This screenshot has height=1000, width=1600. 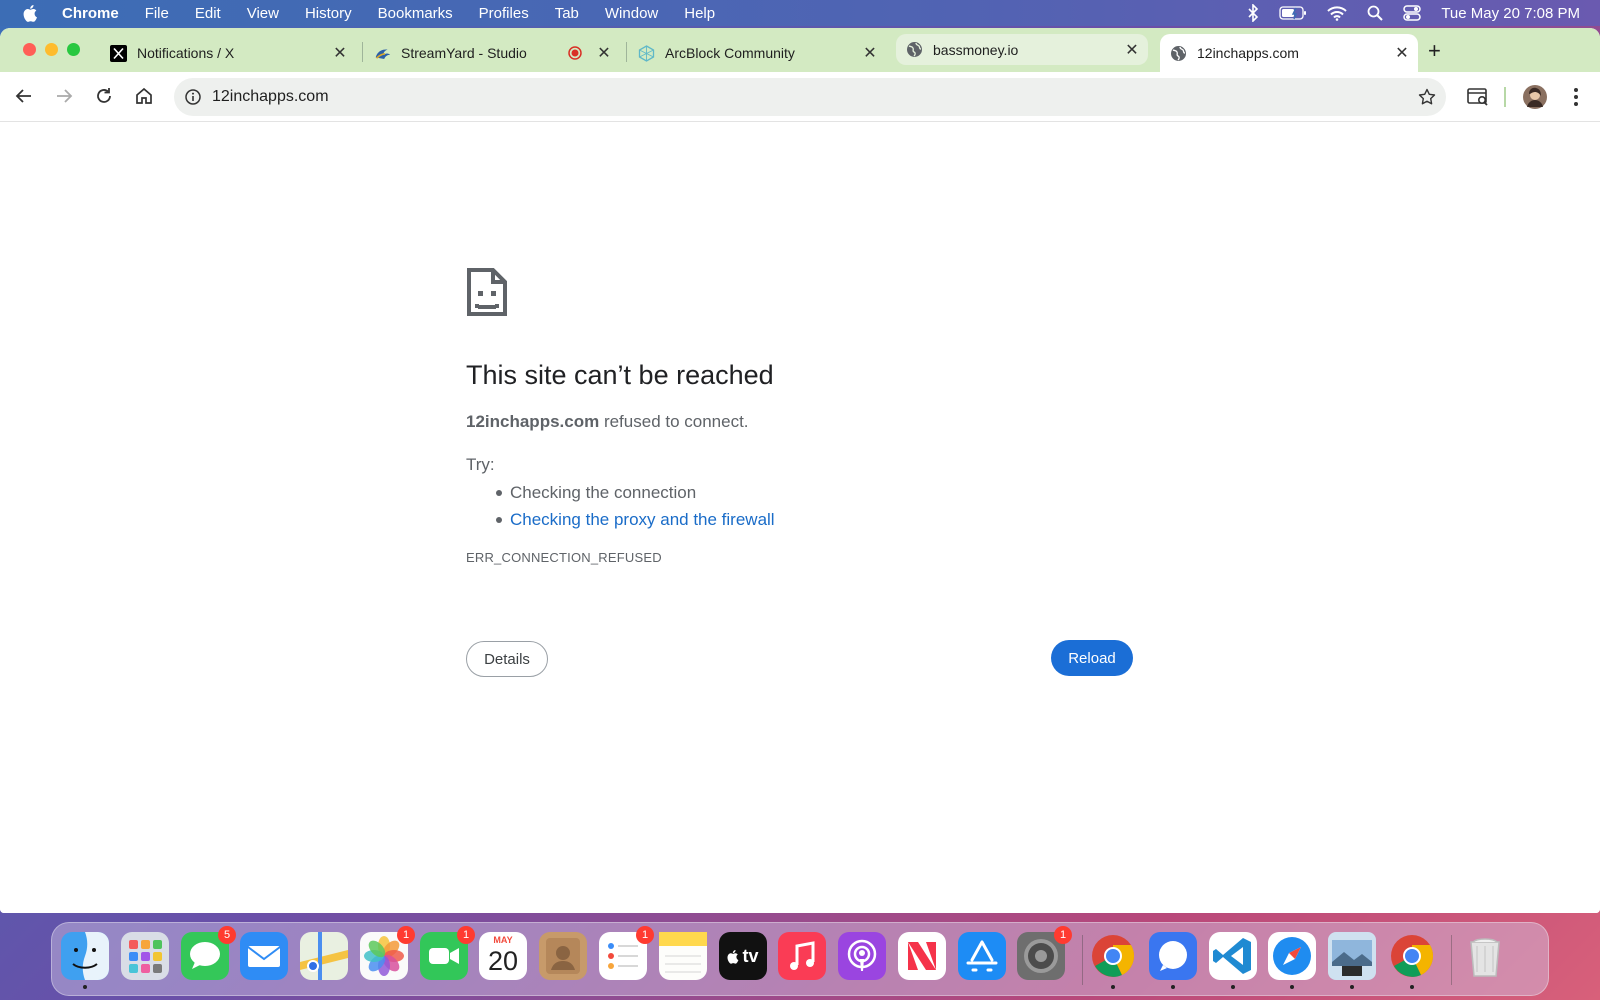 I want to click on podcasts-icon, so click(x=862, y=956).